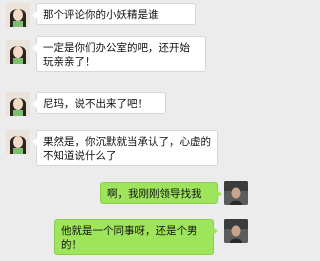  What do you see at coordinates (95, 104) in the screenshot?
I see `message-text: 尼玛，说不出来了吧！` at bounding box center [95, 104].